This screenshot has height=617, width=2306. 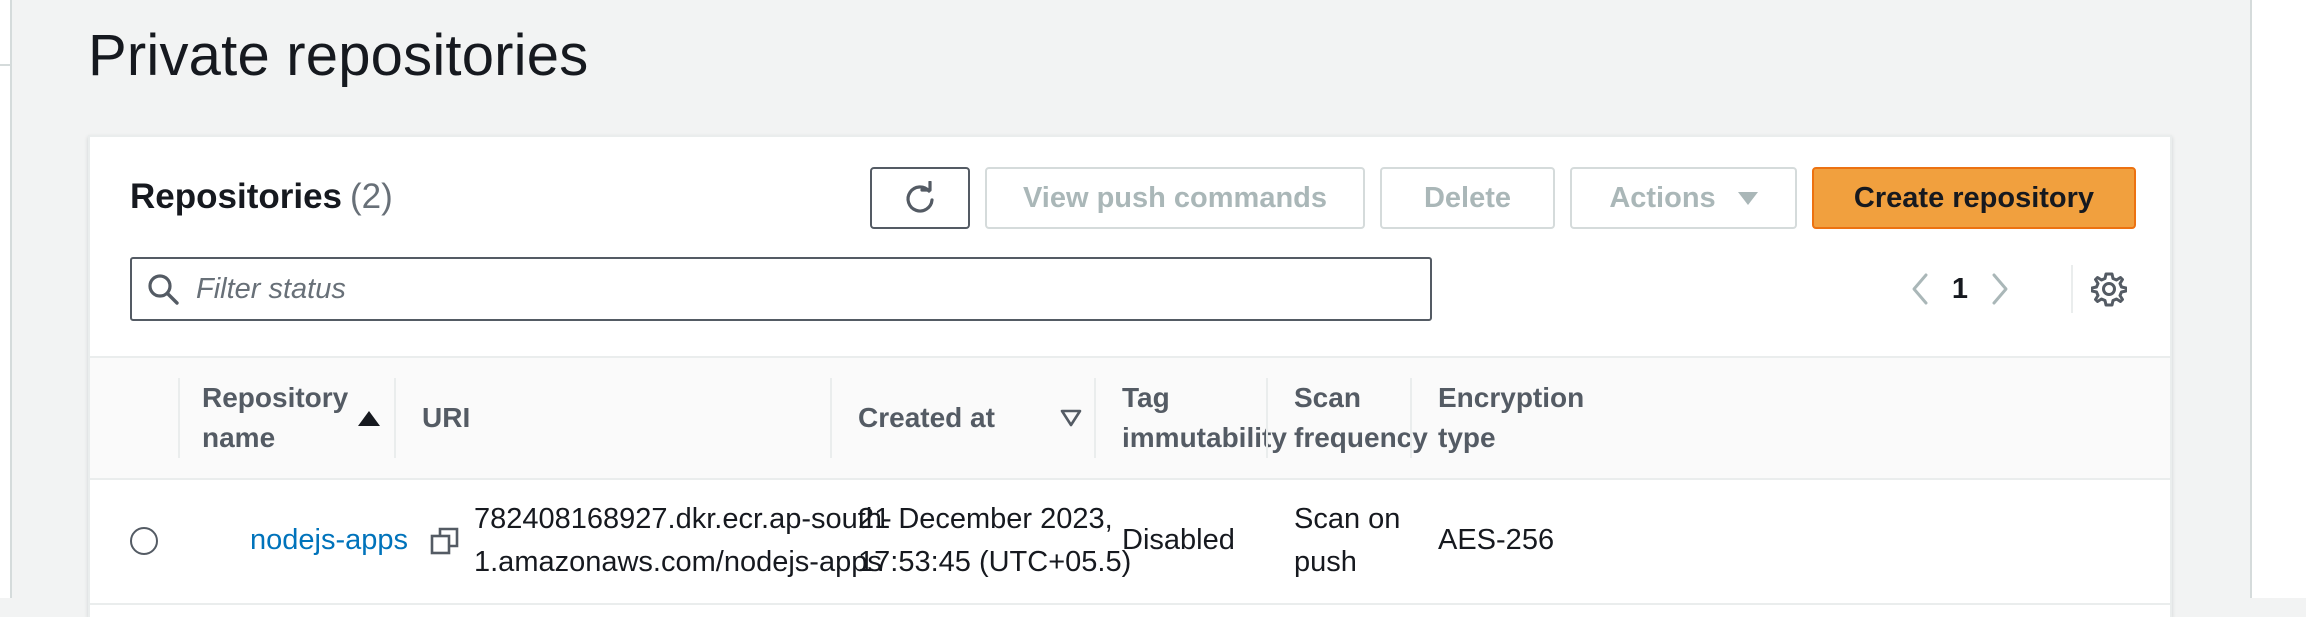 I want to click on sort-ascending-icon, so click(x=369, y=418).